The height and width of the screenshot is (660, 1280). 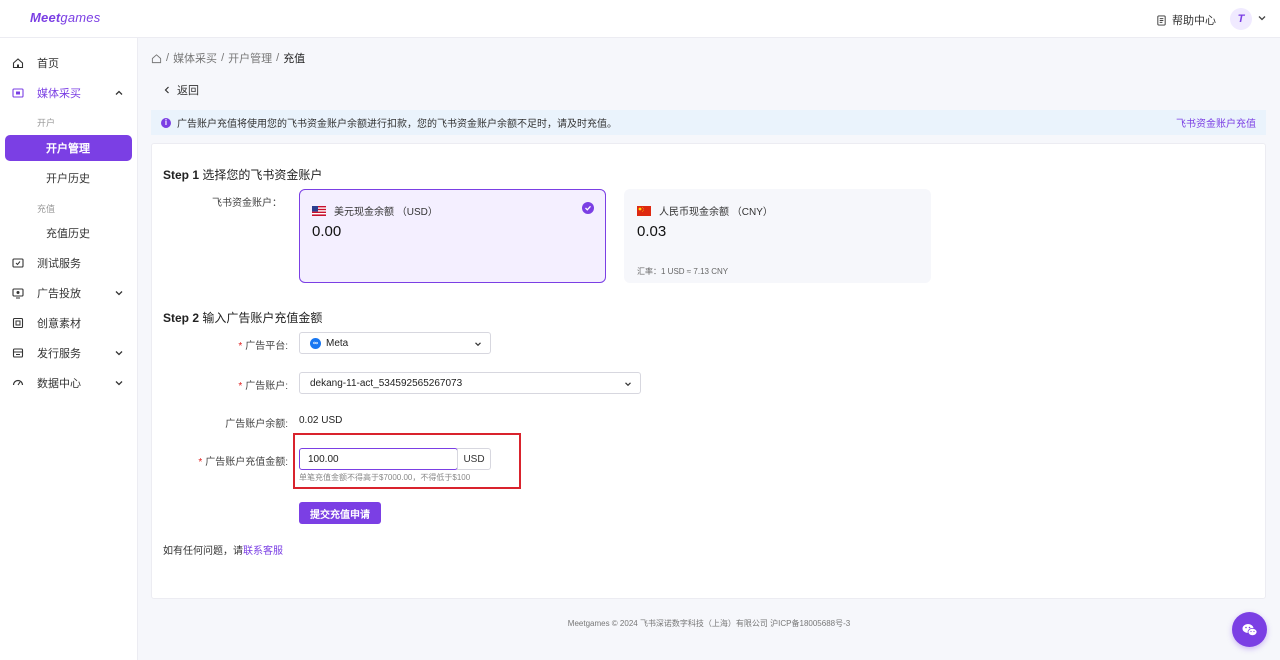 I want to click on amount-label-text: 广告账户充值金额:, so click(x=246, y=462).